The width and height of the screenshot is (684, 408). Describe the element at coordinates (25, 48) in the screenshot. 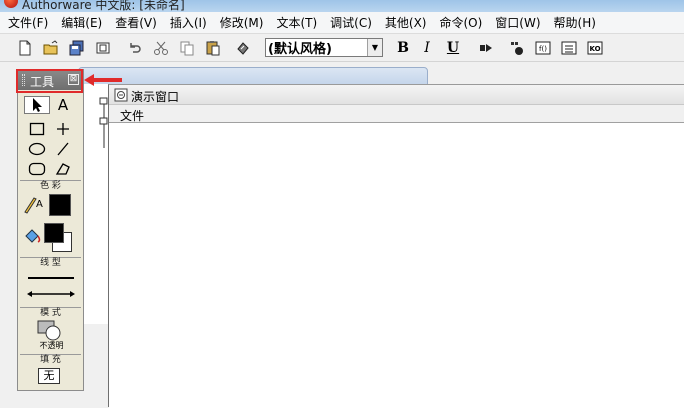

I see `new-file-icon` at that location.